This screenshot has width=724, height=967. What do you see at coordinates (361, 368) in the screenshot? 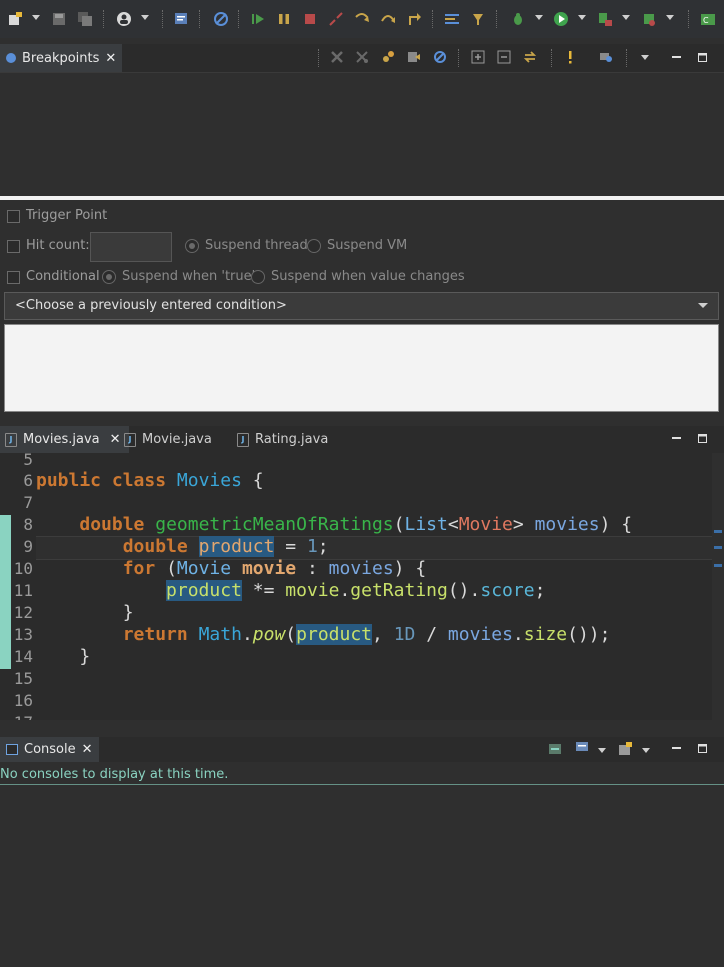
I see `condition-text-area` at bounding box center [361, 368].